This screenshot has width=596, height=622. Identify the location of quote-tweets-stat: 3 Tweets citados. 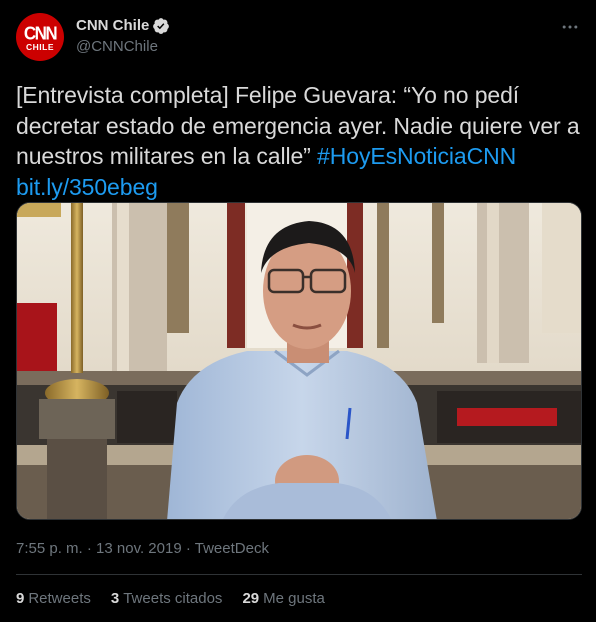
(167, 599).